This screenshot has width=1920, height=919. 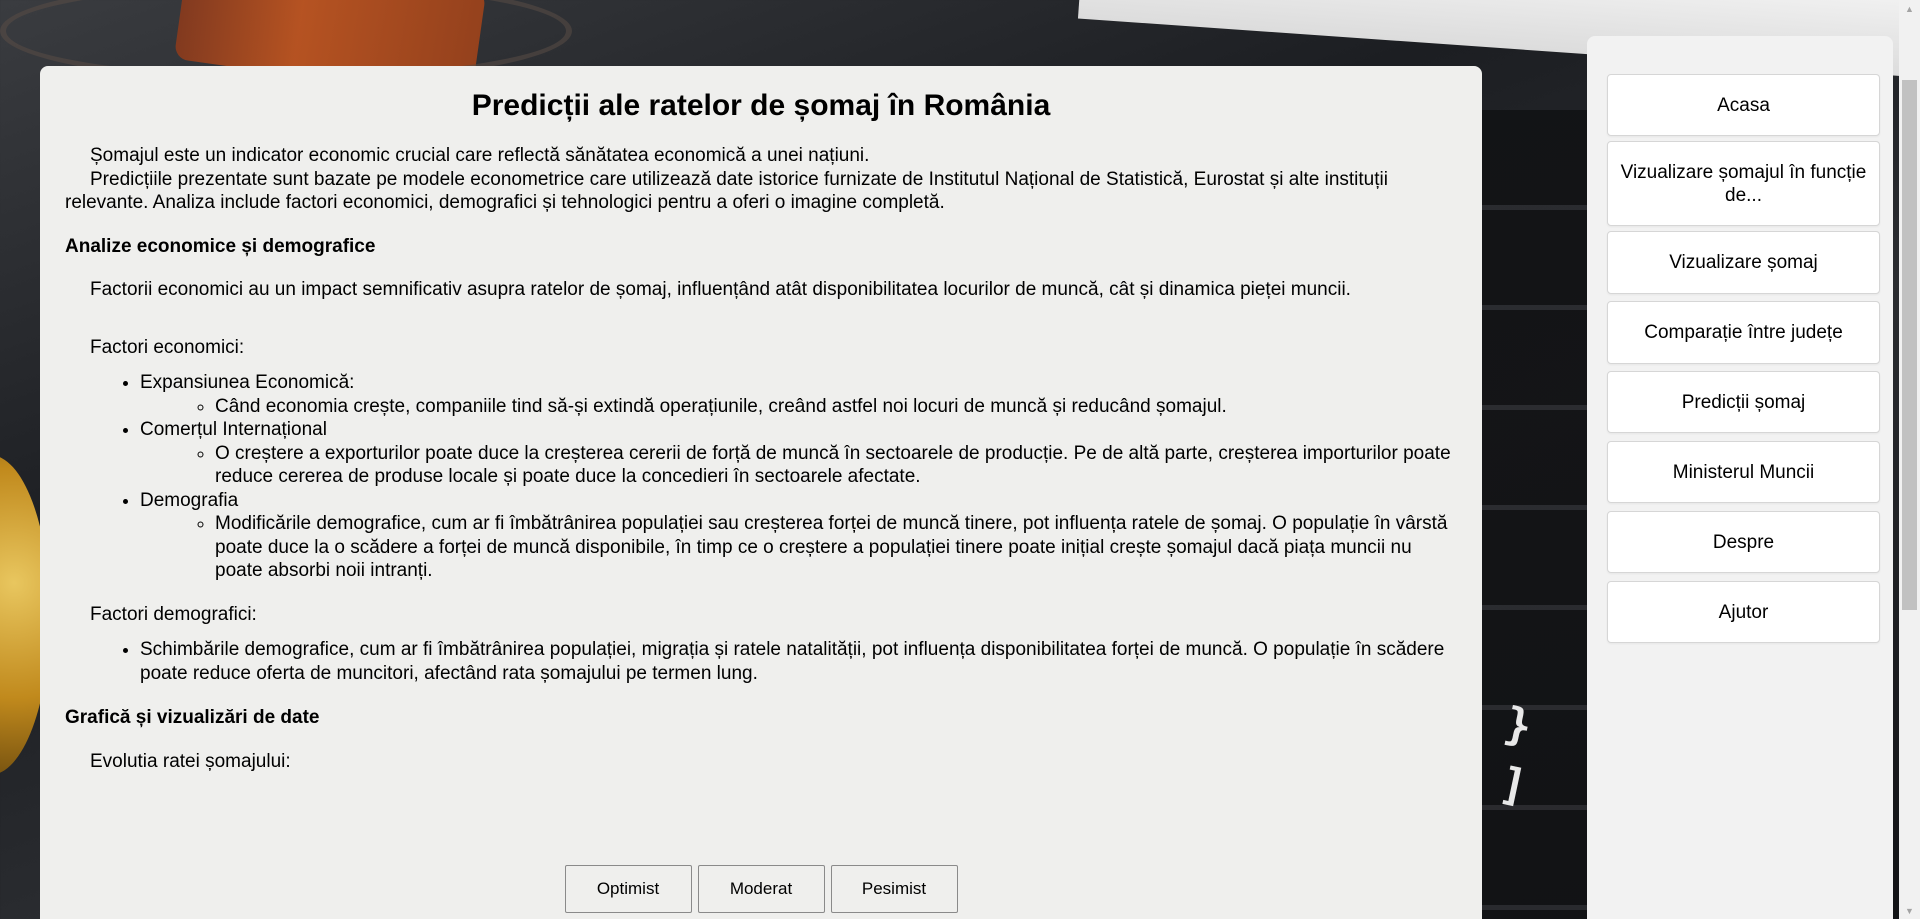 What do you see at coordinates (894, 889) in the screenshot?
I see `pessimist-scenario-button: Pesimist` at bounding box center [894, 889].